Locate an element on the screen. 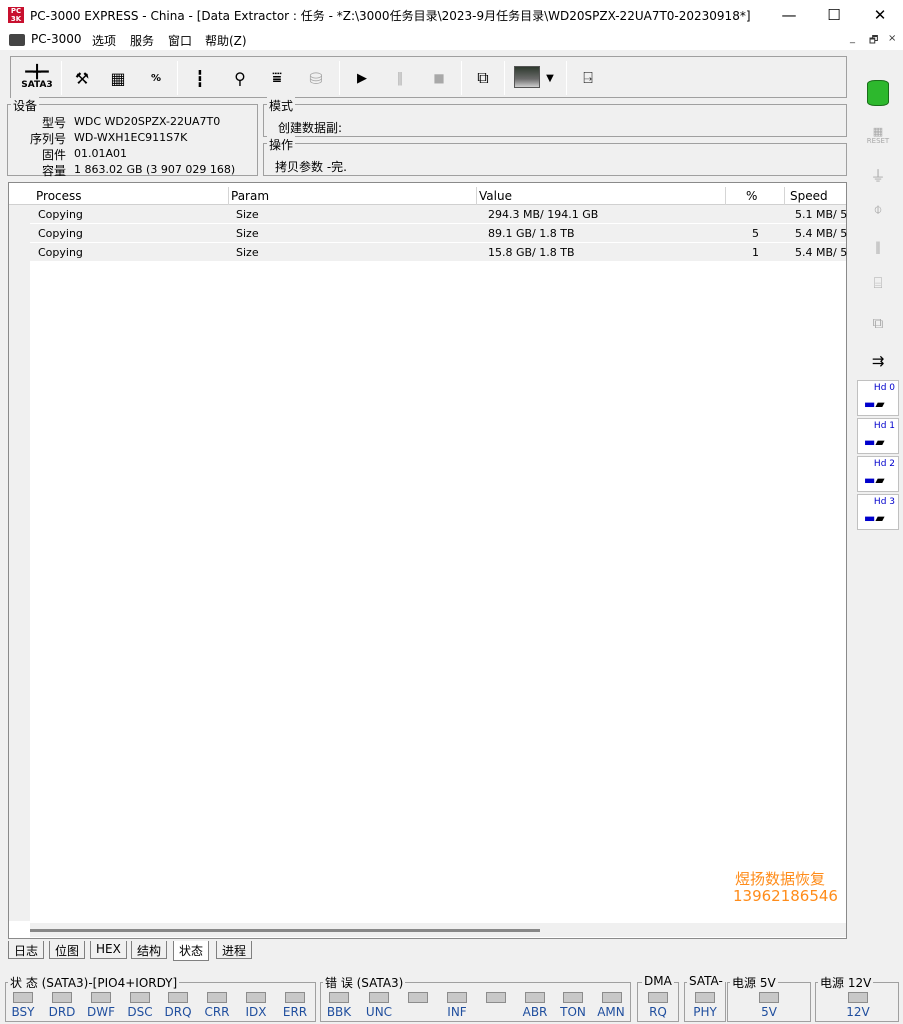 This screenshot has width=903, height=1024. firmware-value: 01.01A01 is located at coordinates (101, 153).